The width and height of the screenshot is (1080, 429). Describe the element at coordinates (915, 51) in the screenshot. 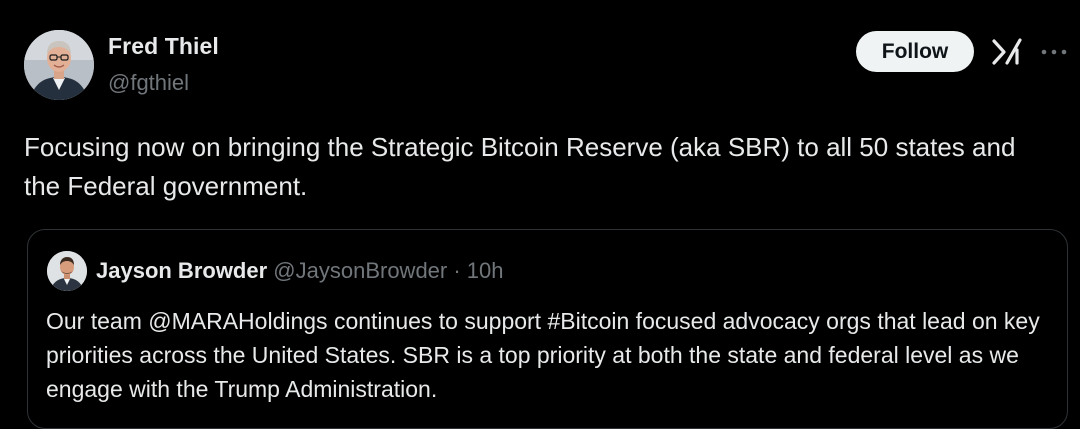

I see `follow-button: Follow` at that location.